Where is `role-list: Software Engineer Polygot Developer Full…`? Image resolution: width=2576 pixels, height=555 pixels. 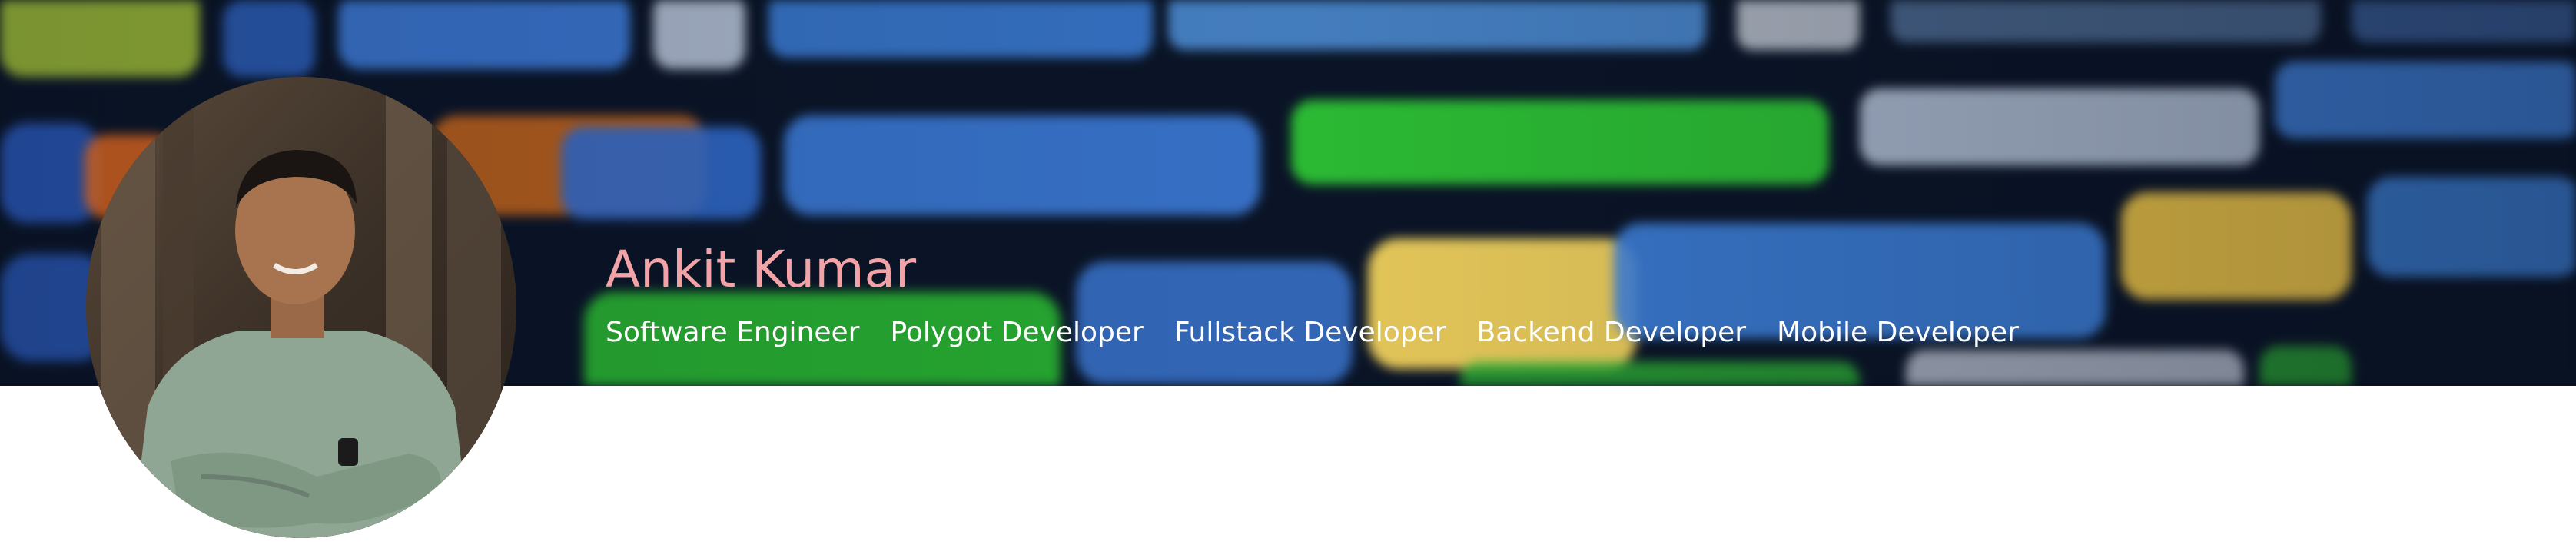 role-list: Software Engineer Polygot Developer Full… is located at coordinates (1312, 332).